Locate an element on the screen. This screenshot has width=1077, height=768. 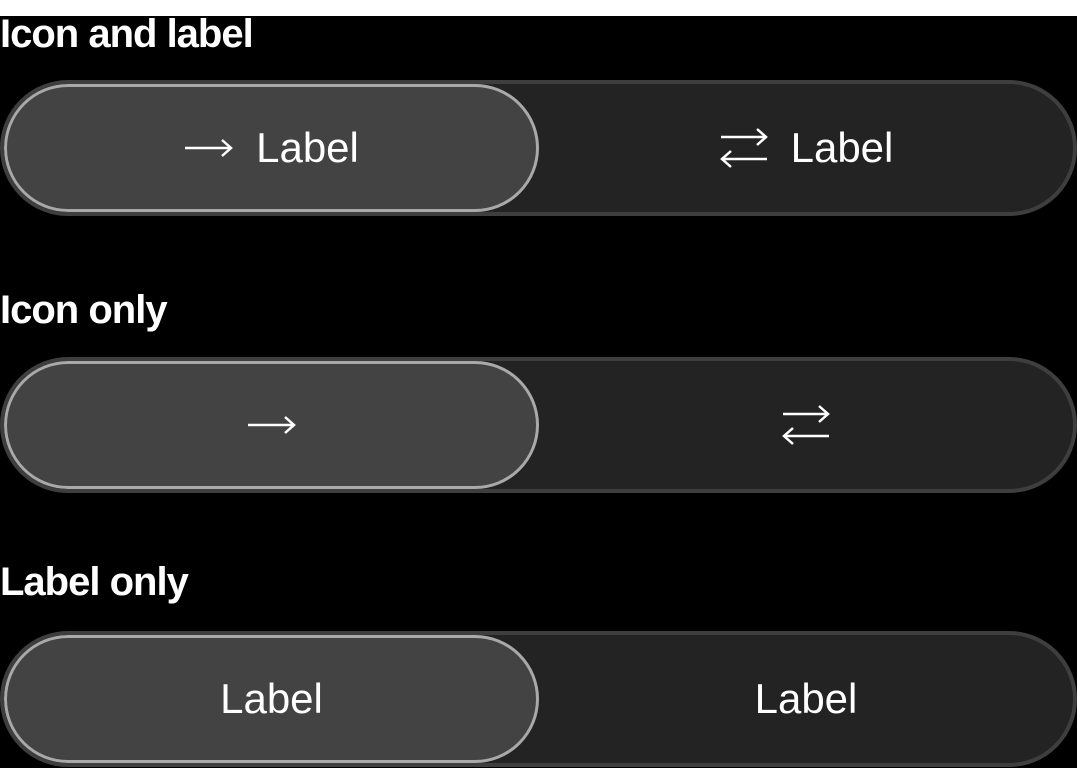
section-title-label-only: Label only is located at coordinates (94, 582).